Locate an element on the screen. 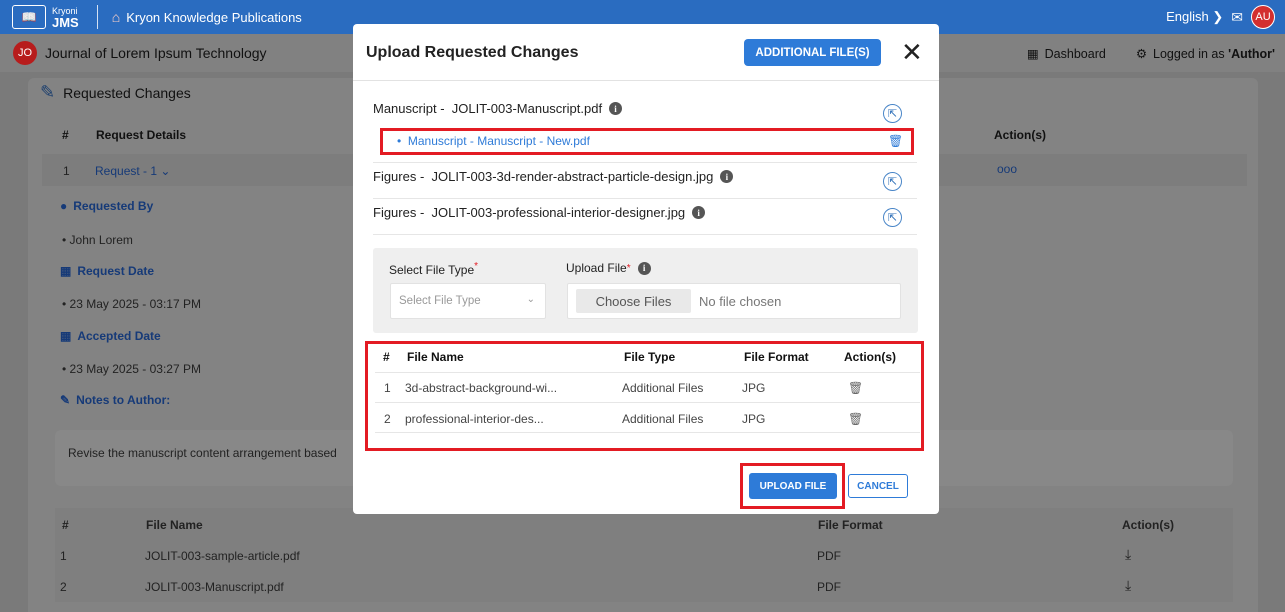  modal-title: Upload Requested Changes is located at coordinates (472, 52).